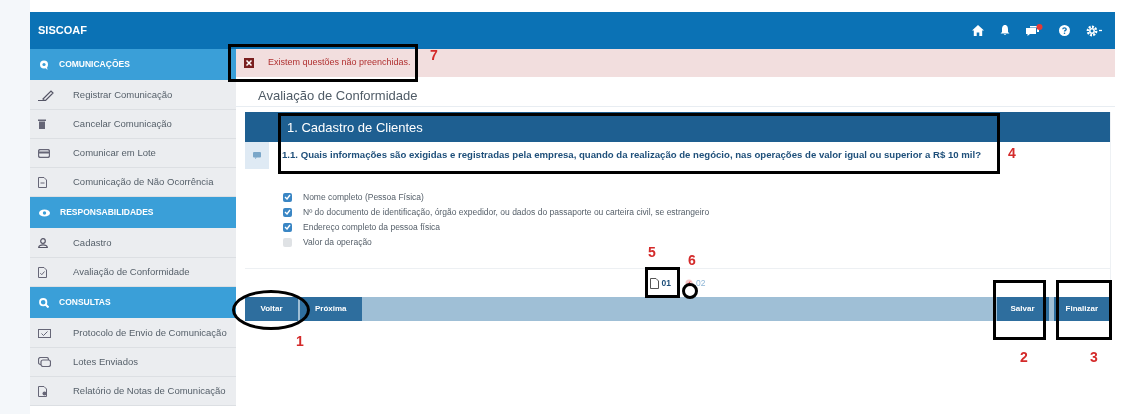 This screenshot has width=1125, height=414. What do you see at coordinates (133, 362) in the screenshot?
I see `sidebar-item: Lotes Enviados` at bounding box center [133, 362].